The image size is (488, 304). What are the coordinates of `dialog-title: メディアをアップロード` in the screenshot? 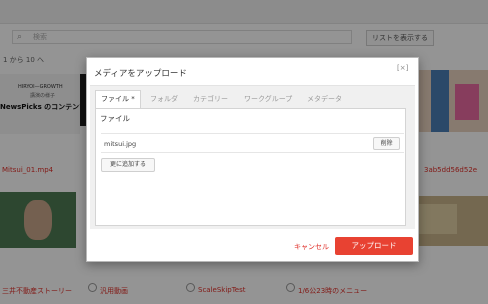 It's located at (140, 74).